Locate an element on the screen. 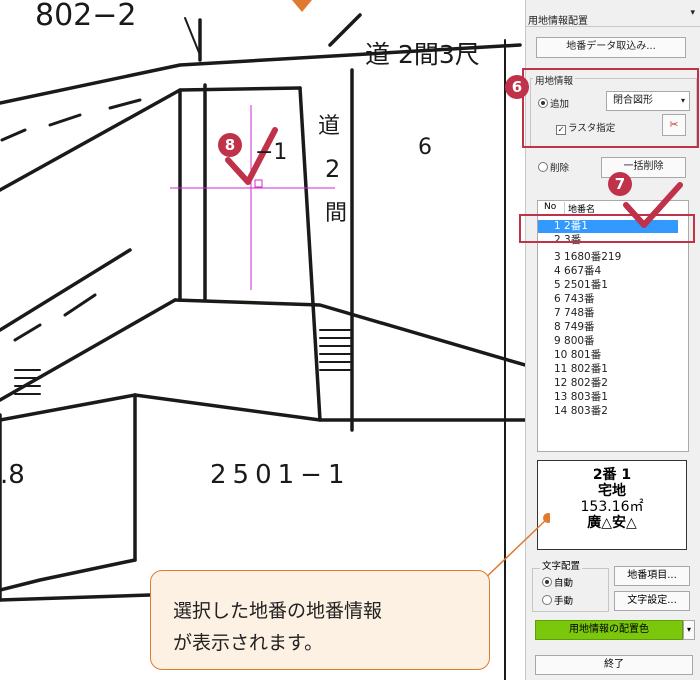 The width and height of the screenshot is (700, 680). parcel-label-802-2: 802−2 is located at coordinates (86, 16).